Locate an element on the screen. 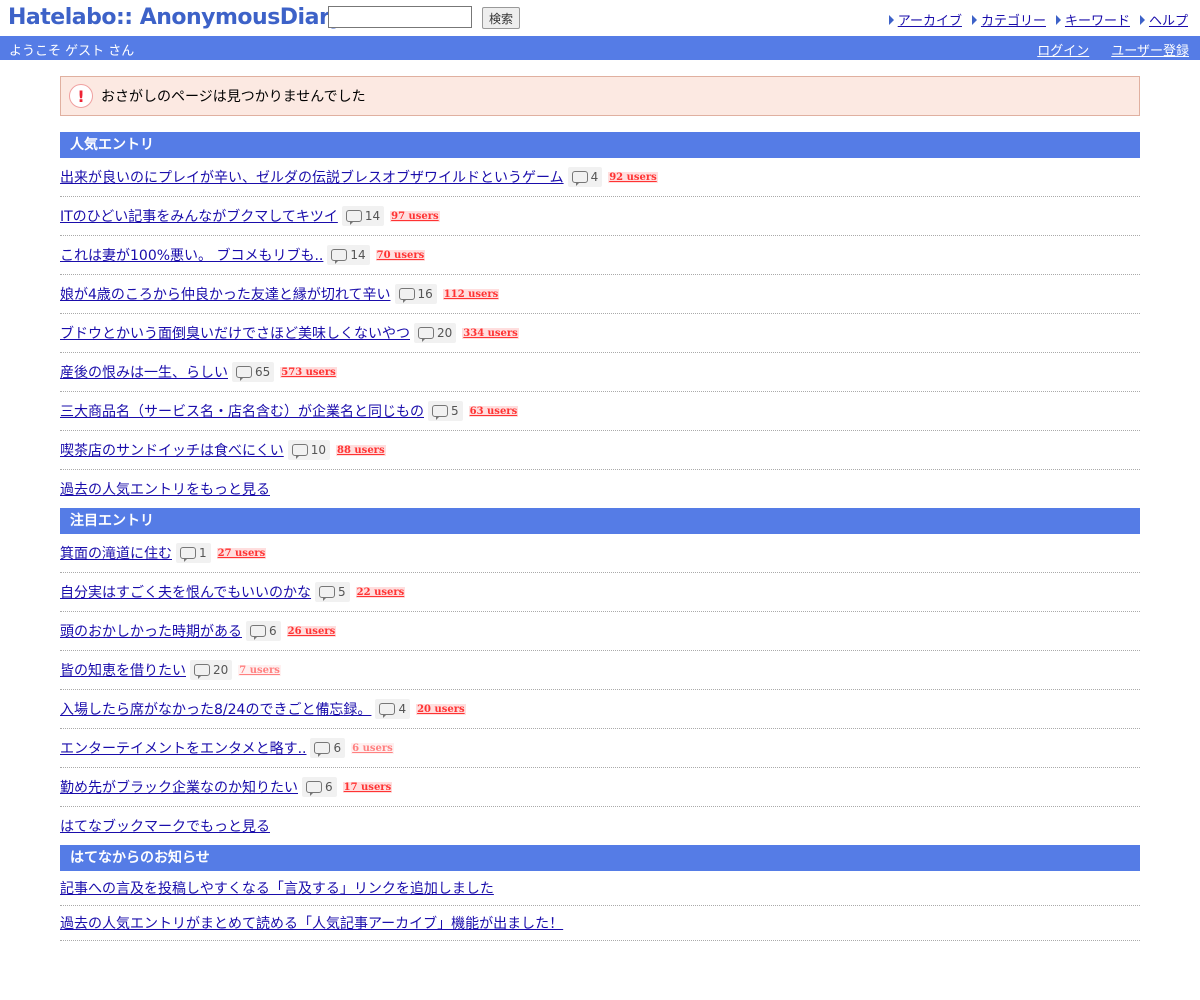 The image size is (1200, 1000). bookmark-users-badge: 27 users is located at coordinates (241, 553).